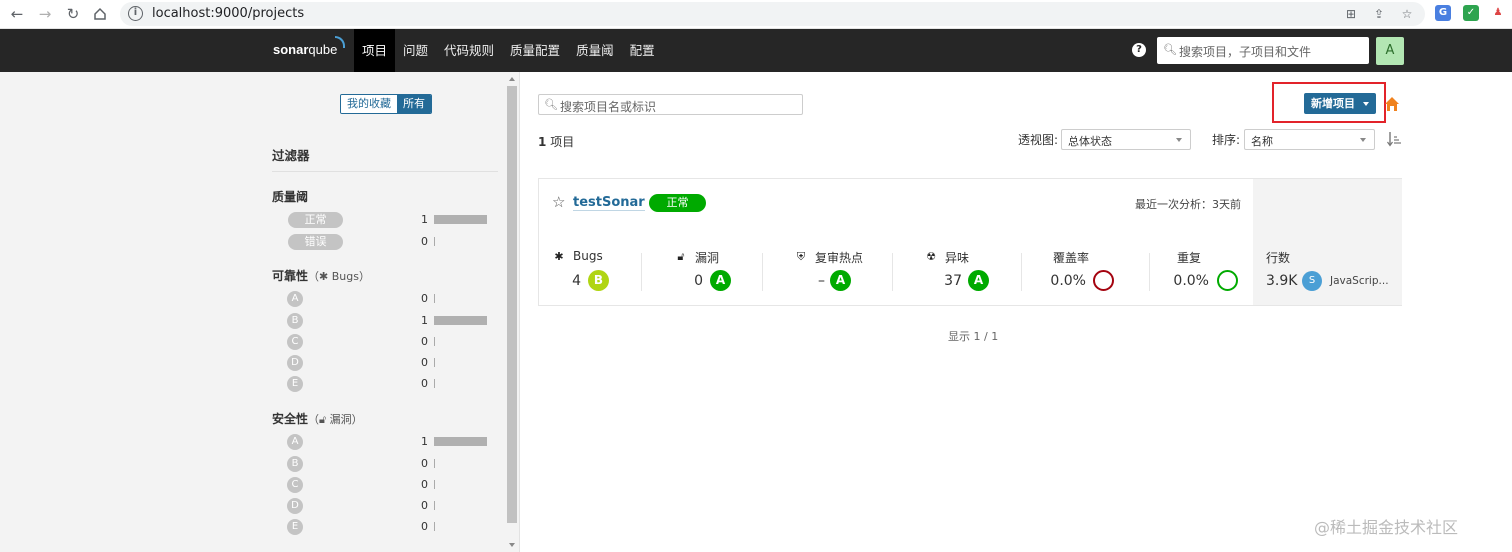  I want to click on global-search-input: 🔍︎ 搜索项目，子项目和文件, so click(1263, 50).